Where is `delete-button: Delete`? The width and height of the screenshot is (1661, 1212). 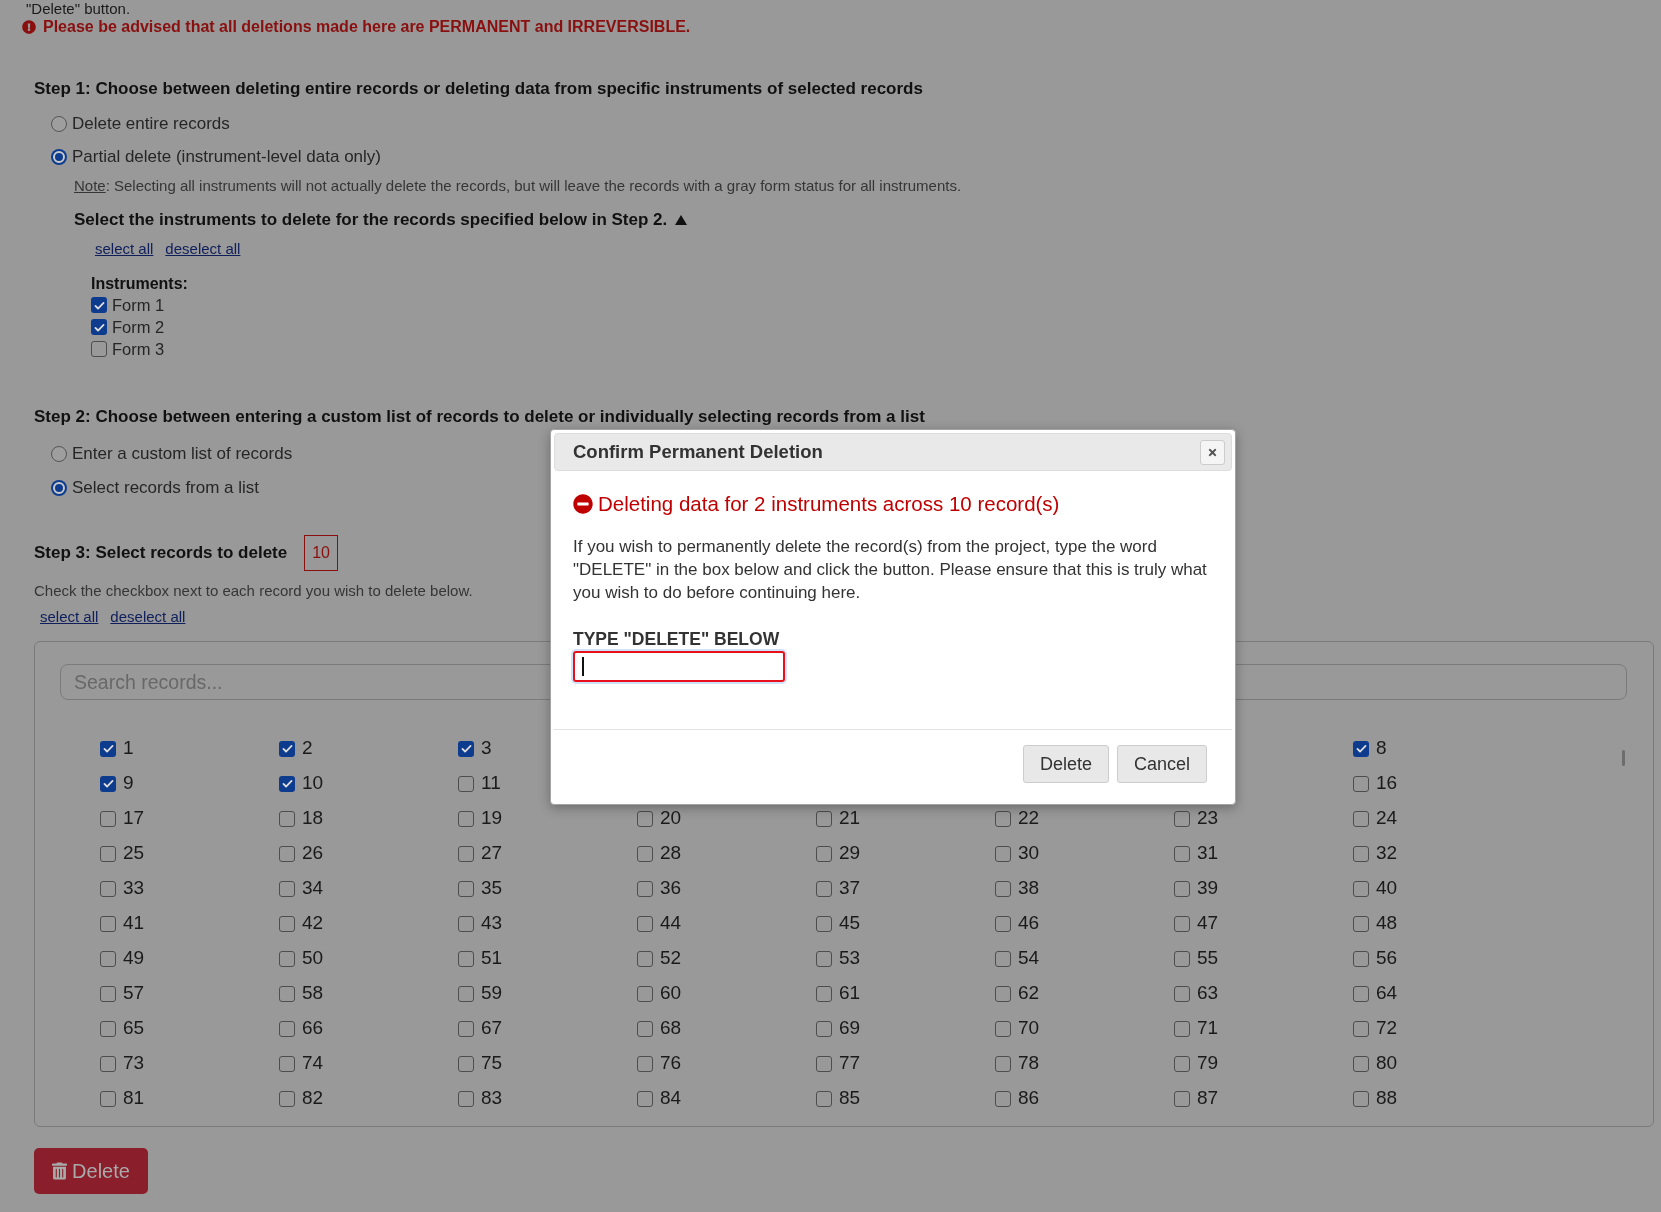
delete-button: Delete is located at coordinates (91, 1171).